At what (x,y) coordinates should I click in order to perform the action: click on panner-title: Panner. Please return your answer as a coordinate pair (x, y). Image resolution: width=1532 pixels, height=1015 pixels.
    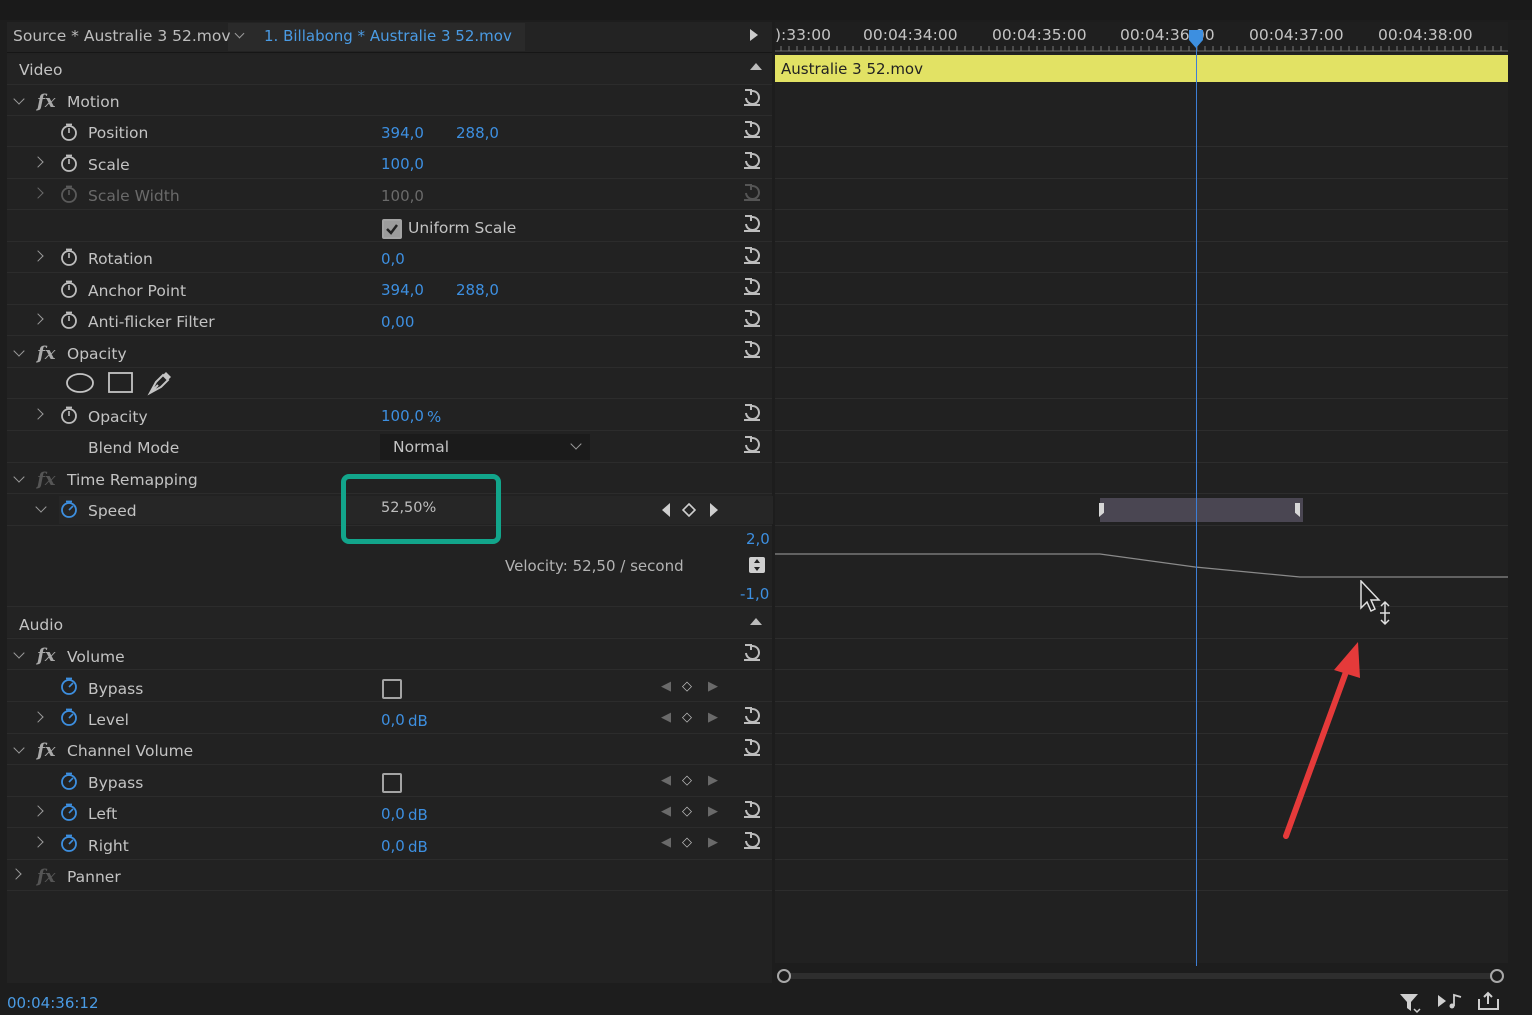
    Looking at the image, I should click on (94, 877).